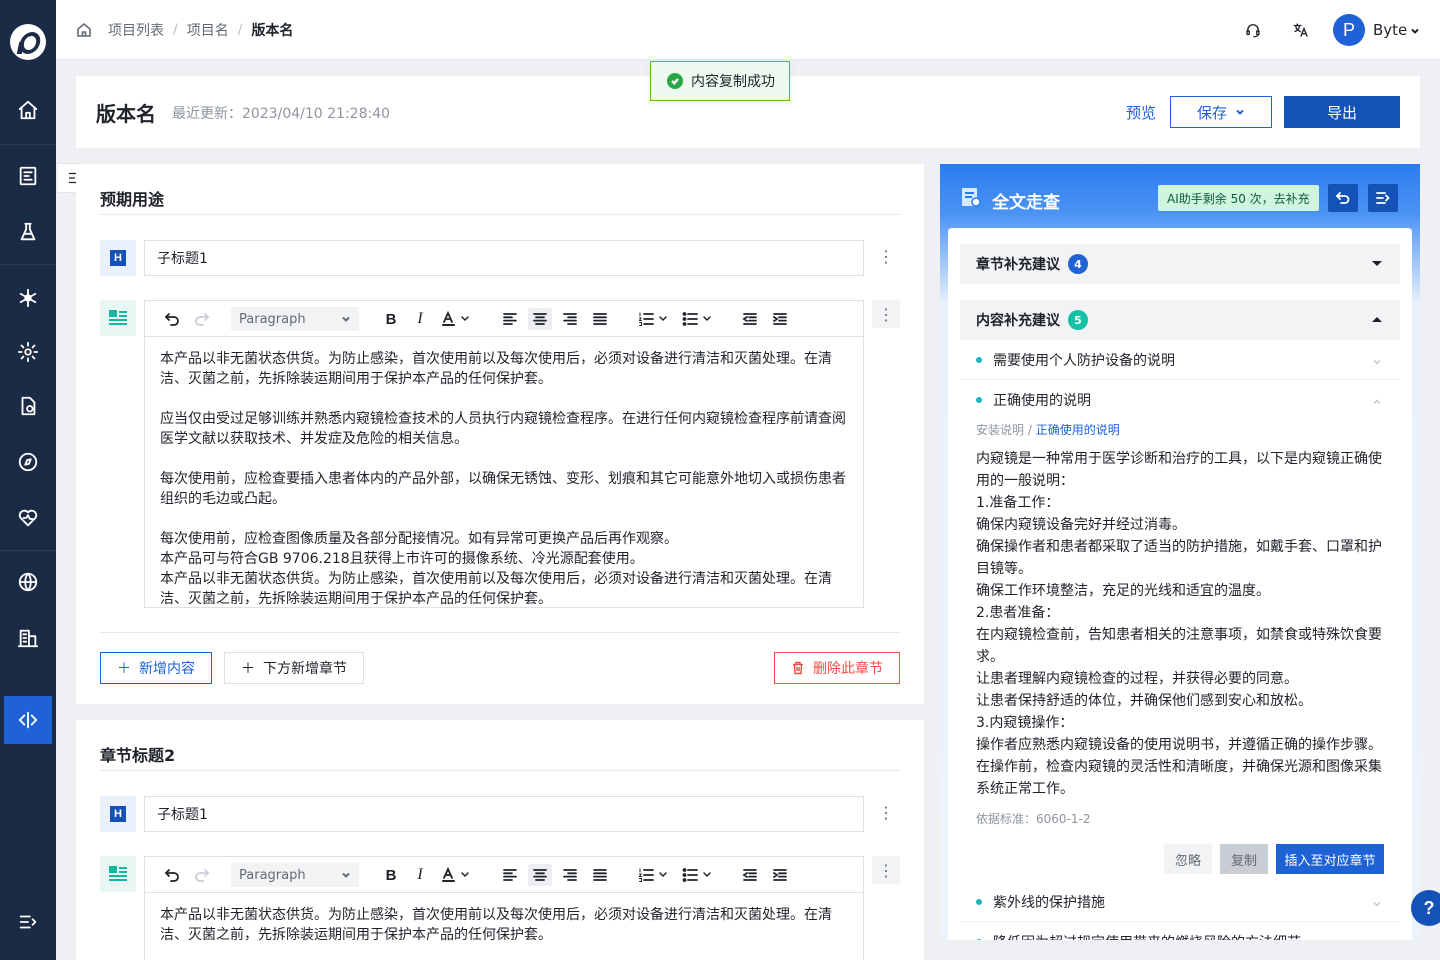  I want to click on caret-down-icon, so click(1377, 263).